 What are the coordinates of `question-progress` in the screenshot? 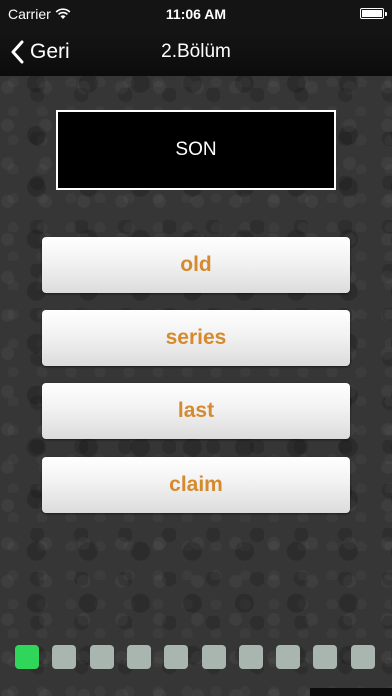 It's located at (196, 658).